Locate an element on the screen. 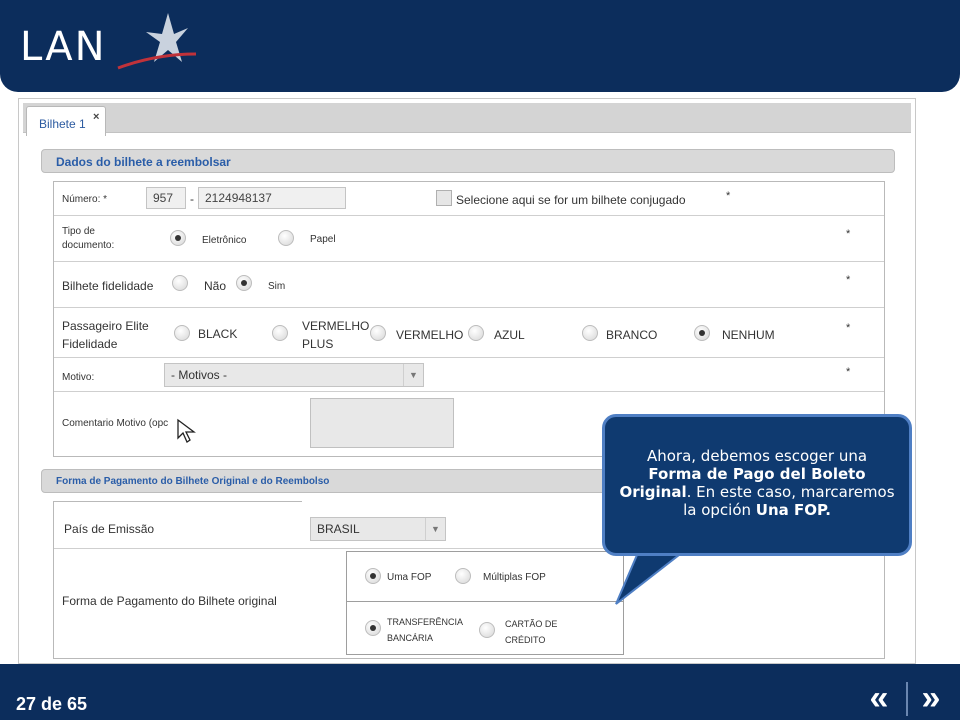 Image resolution: width=960 pixels, height=720 pixels. radio-nenhum is located at coordinates (702, 333).